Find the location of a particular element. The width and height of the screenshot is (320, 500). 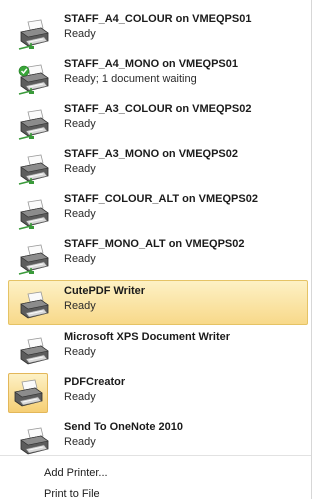

printer-name: STAFF_COLOUR_ALT on VMEQPS02 is located at coordinates (161, 199).